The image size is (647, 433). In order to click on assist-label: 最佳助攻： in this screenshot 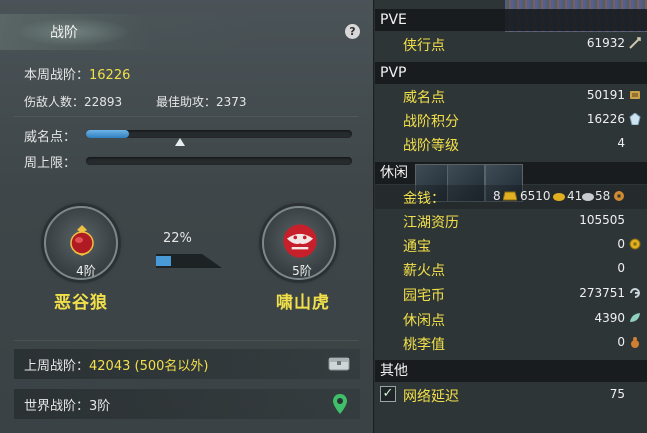, I will do `click(186, 102)`.